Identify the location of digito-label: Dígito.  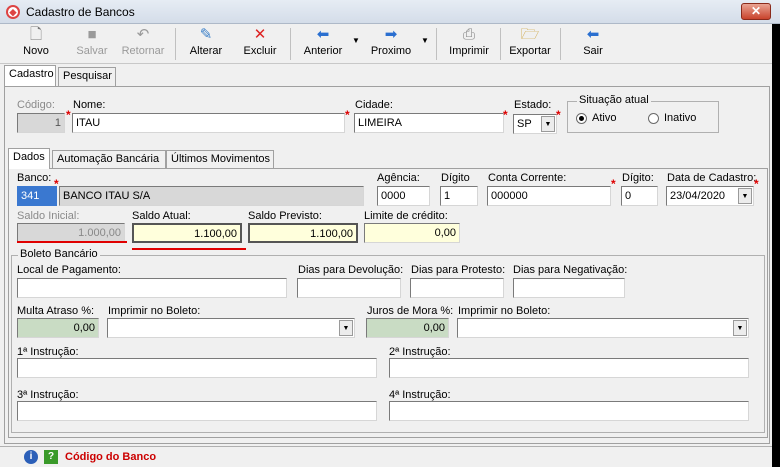
(455, 178).